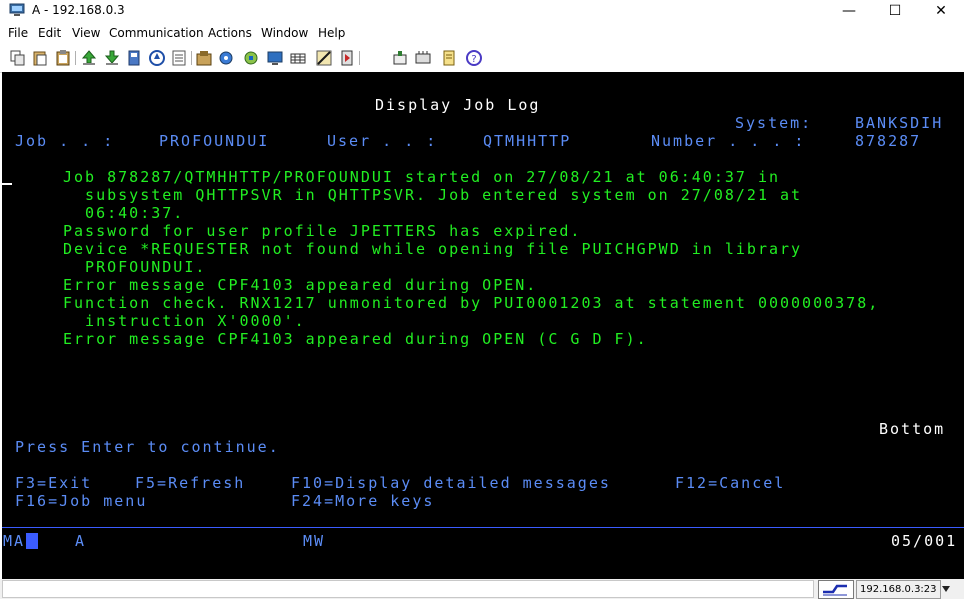 Image resolution: width=964 pixels, height=599 pixels. What do you see at coordinates (946, 589) in the screenshot?
I see `scroll-down-icon` at bounding box center [946, 589].